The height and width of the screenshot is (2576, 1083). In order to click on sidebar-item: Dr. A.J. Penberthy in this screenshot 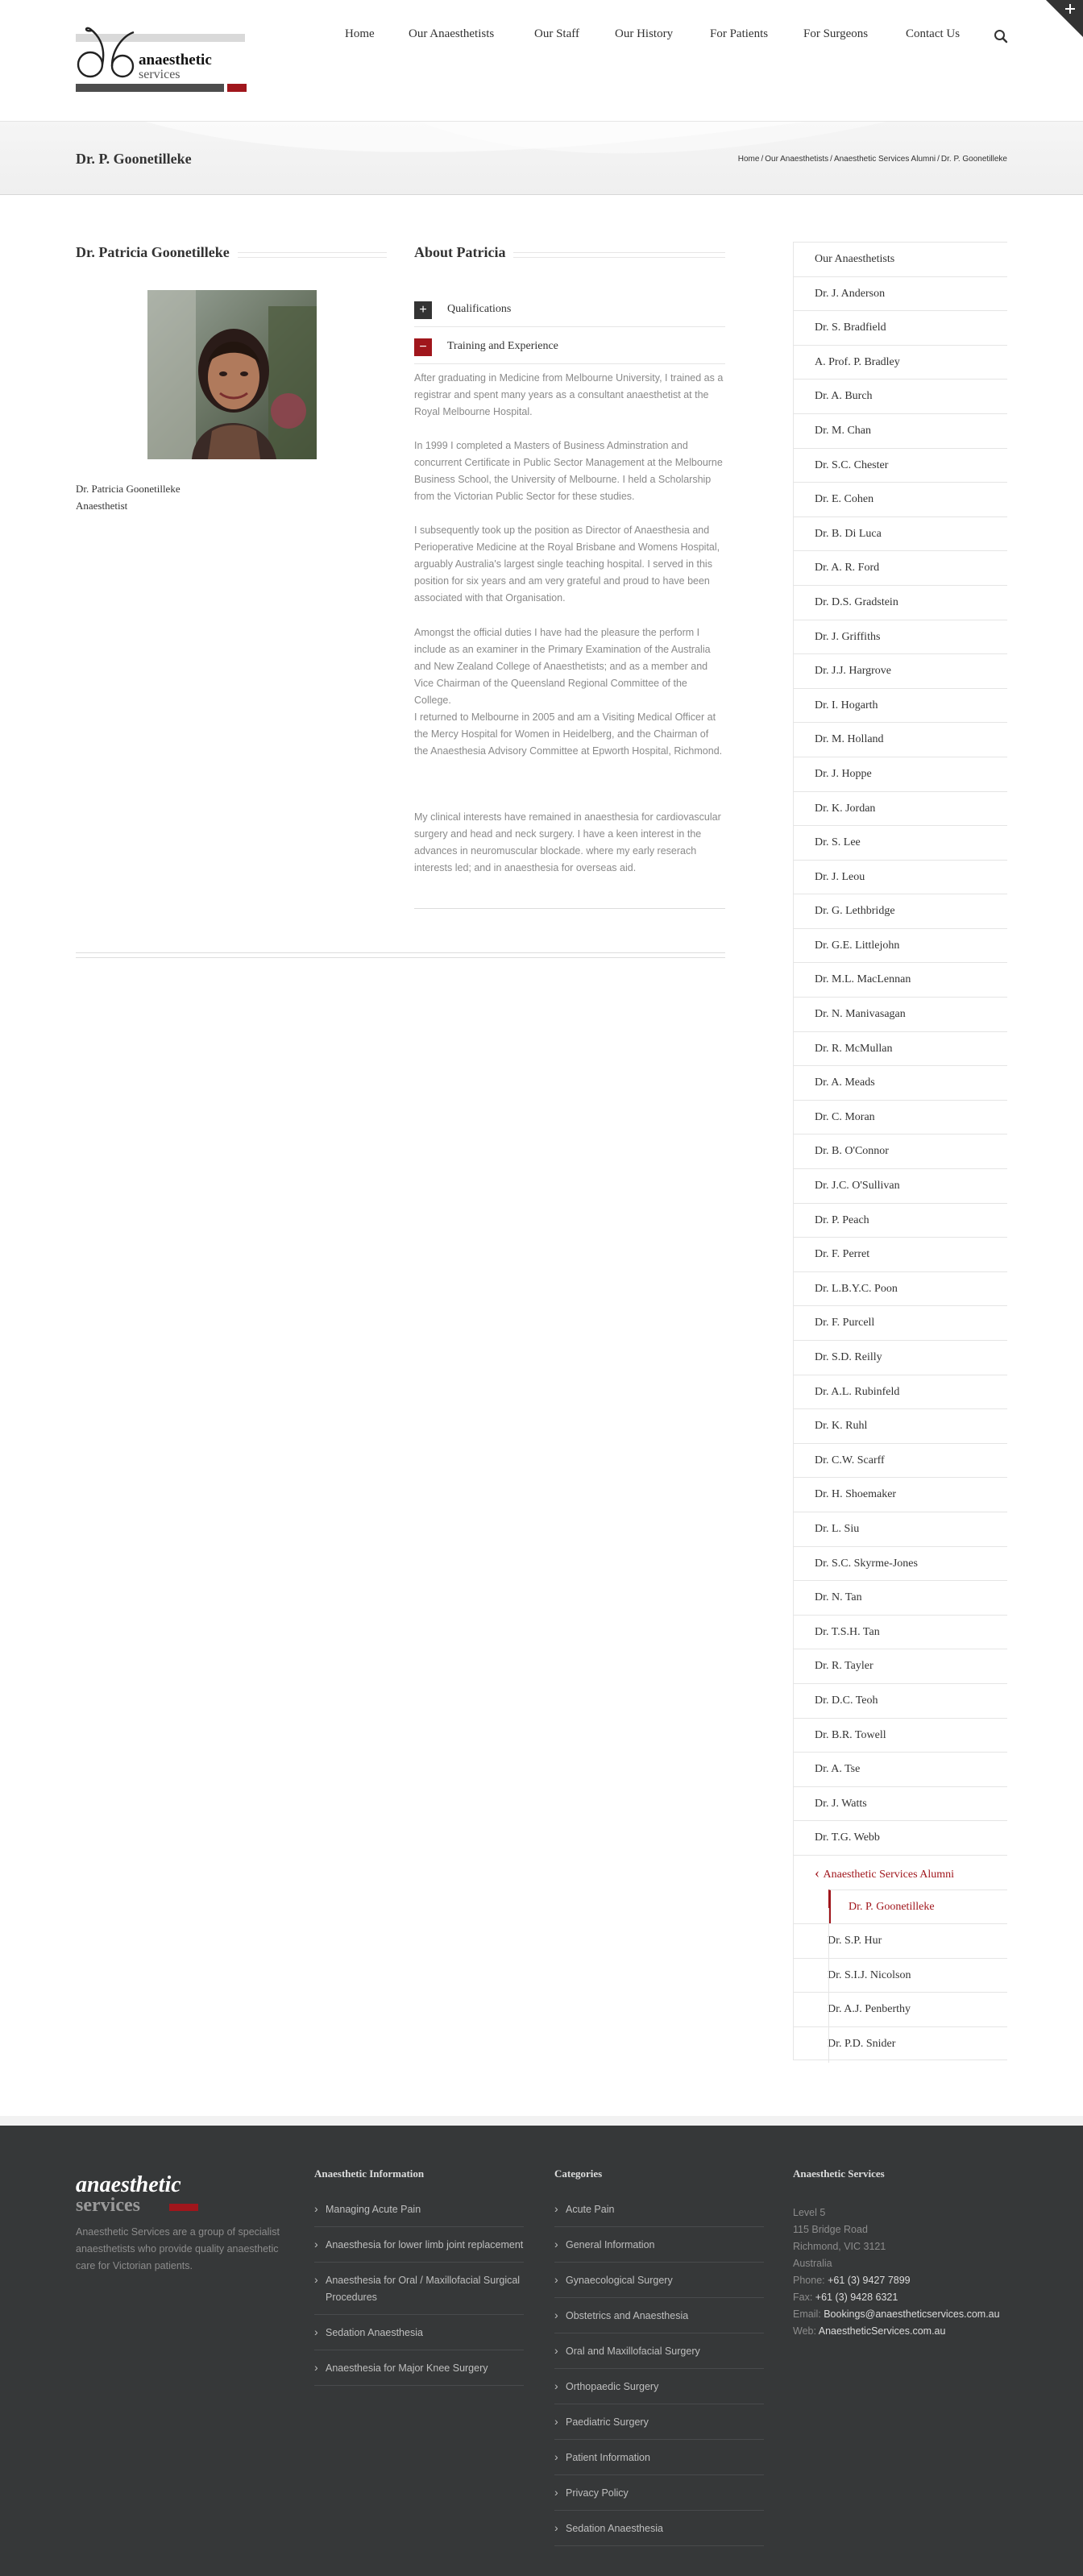, I will do `click(900, 2009)`.